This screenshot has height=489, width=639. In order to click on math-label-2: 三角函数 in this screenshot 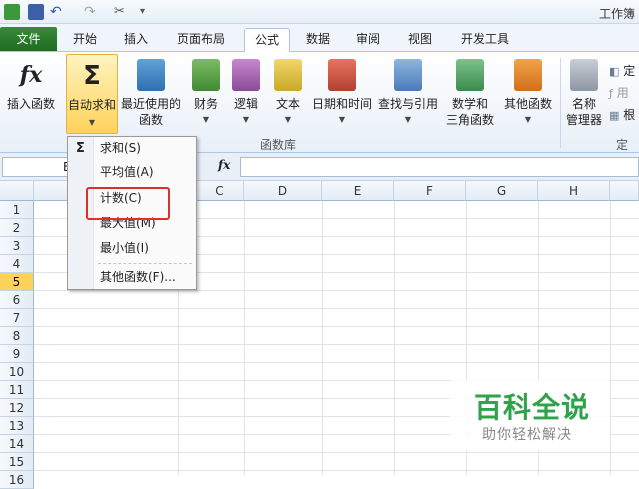, I will do `click(469, 120)`.